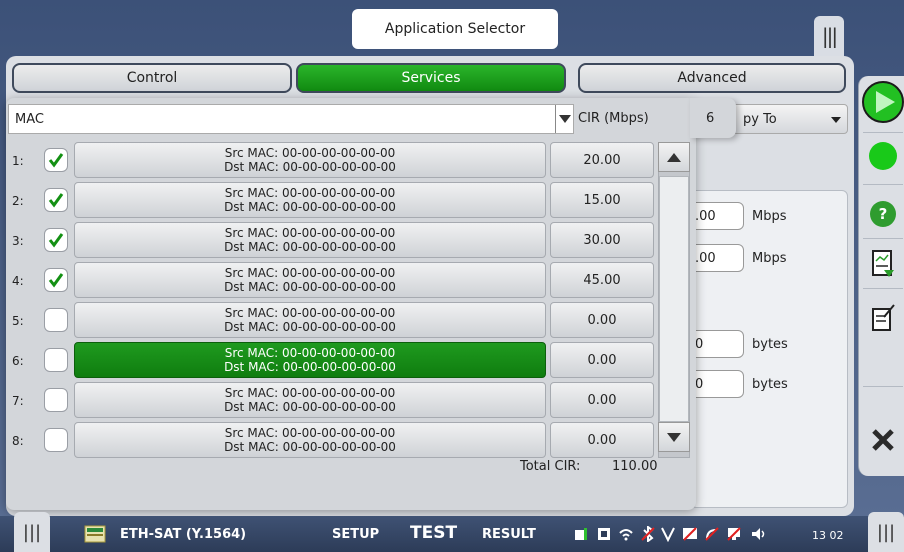  What do you see at coordinates (602, 160) in the screenshot?
I see `cir-value-button: 20.00` at bounding box center [602, 160].